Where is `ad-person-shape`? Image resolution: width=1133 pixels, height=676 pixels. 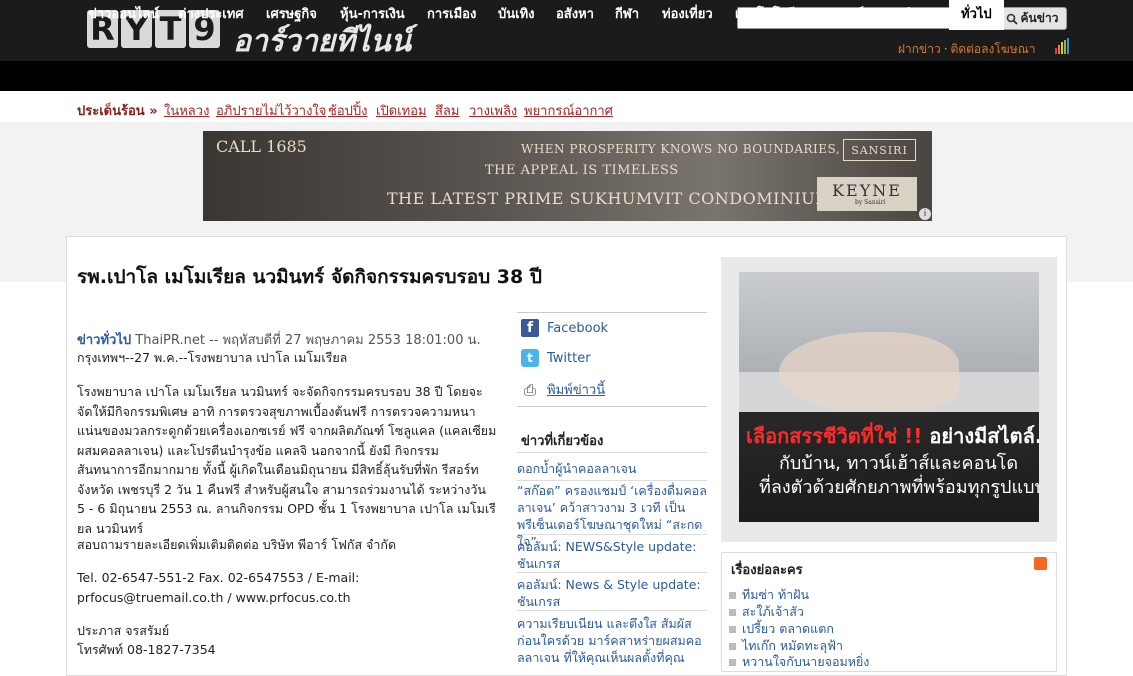 ad-person-shape is located at coordinates (869, 372).